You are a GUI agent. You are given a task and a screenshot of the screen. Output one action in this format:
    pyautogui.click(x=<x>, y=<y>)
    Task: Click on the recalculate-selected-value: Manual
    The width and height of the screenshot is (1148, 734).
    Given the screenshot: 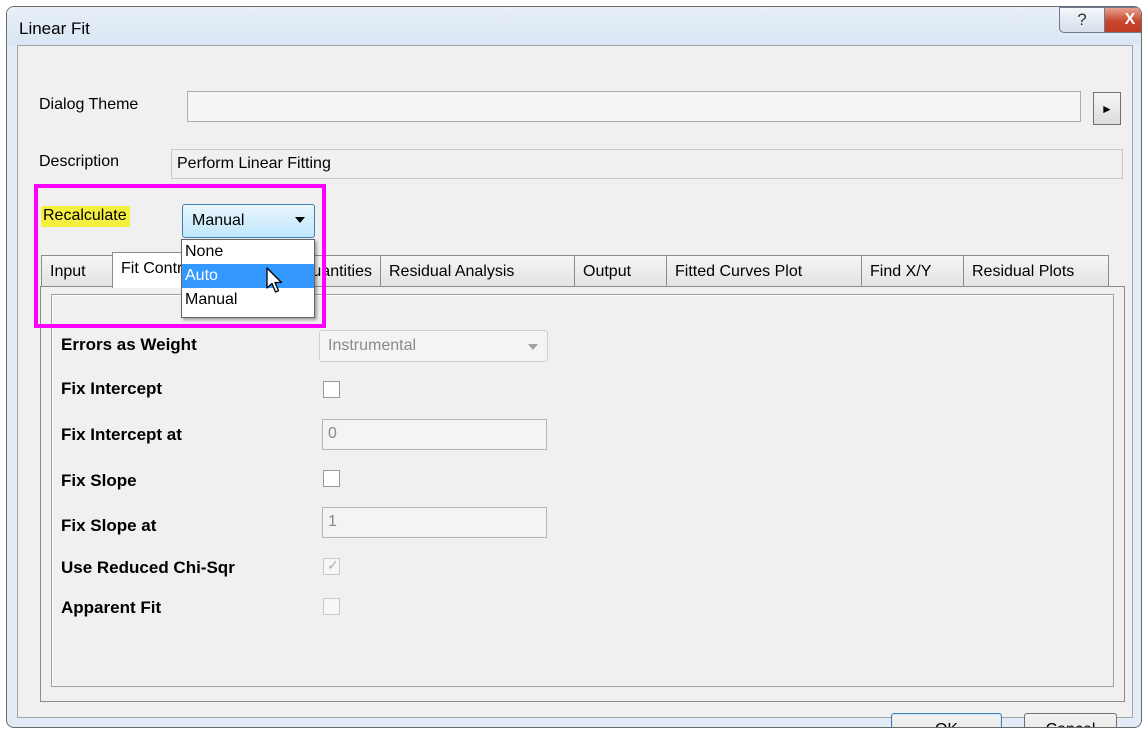 What is the action you would take?
    pyautogui.click(x=218, y=220)
    